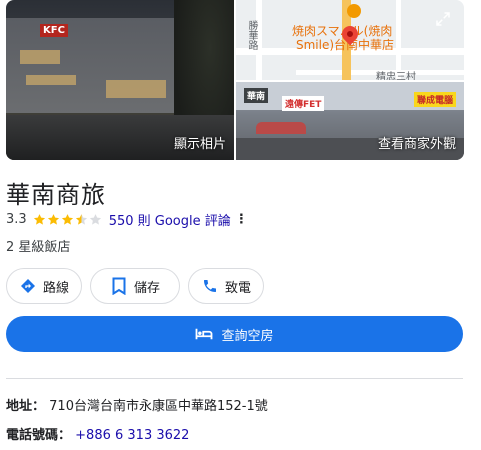 Image resolution: width=481 pixels, height=450 pixels. What do you see at coordinates (417, 142) in the screenshot?
I see `view-storefront-caption: 查看商家外觀` at bounding box center [417, 142].